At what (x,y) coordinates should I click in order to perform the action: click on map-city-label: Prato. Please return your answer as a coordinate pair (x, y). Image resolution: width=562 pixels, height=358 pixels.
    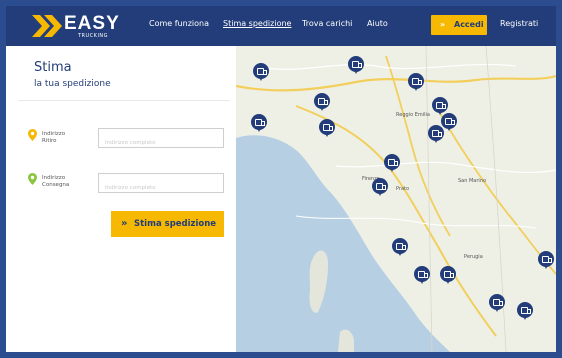
    Looking at the image, I should click on (403, 189).